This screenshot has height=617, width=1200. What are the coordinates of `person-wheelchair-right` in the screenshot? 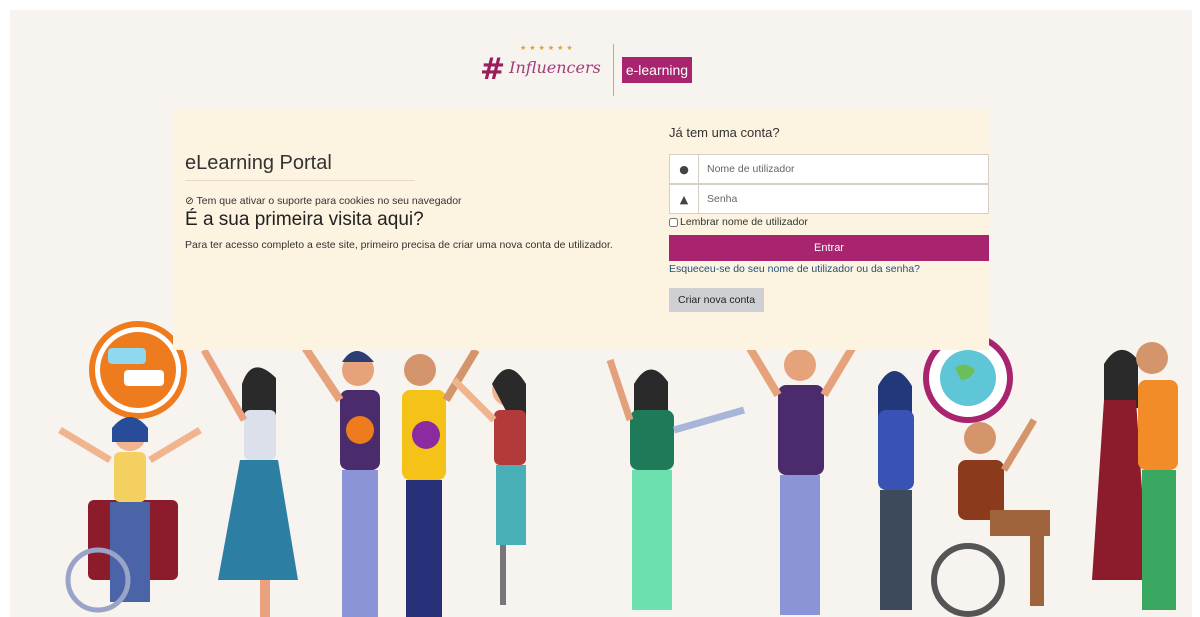 It's located at (990, 517).